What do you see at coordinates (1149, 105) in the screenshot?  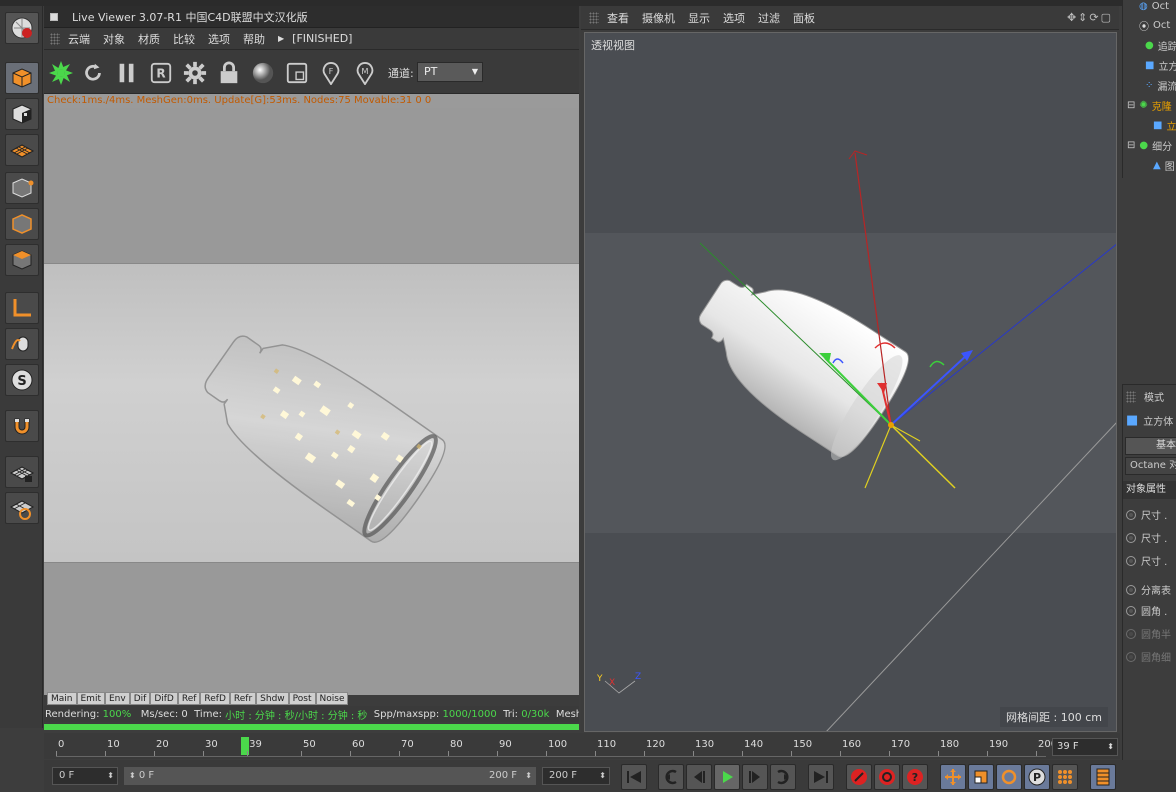 I see `object-item-selected: ⊟ ✺ 克隆` at bounding box center [1149, 105].